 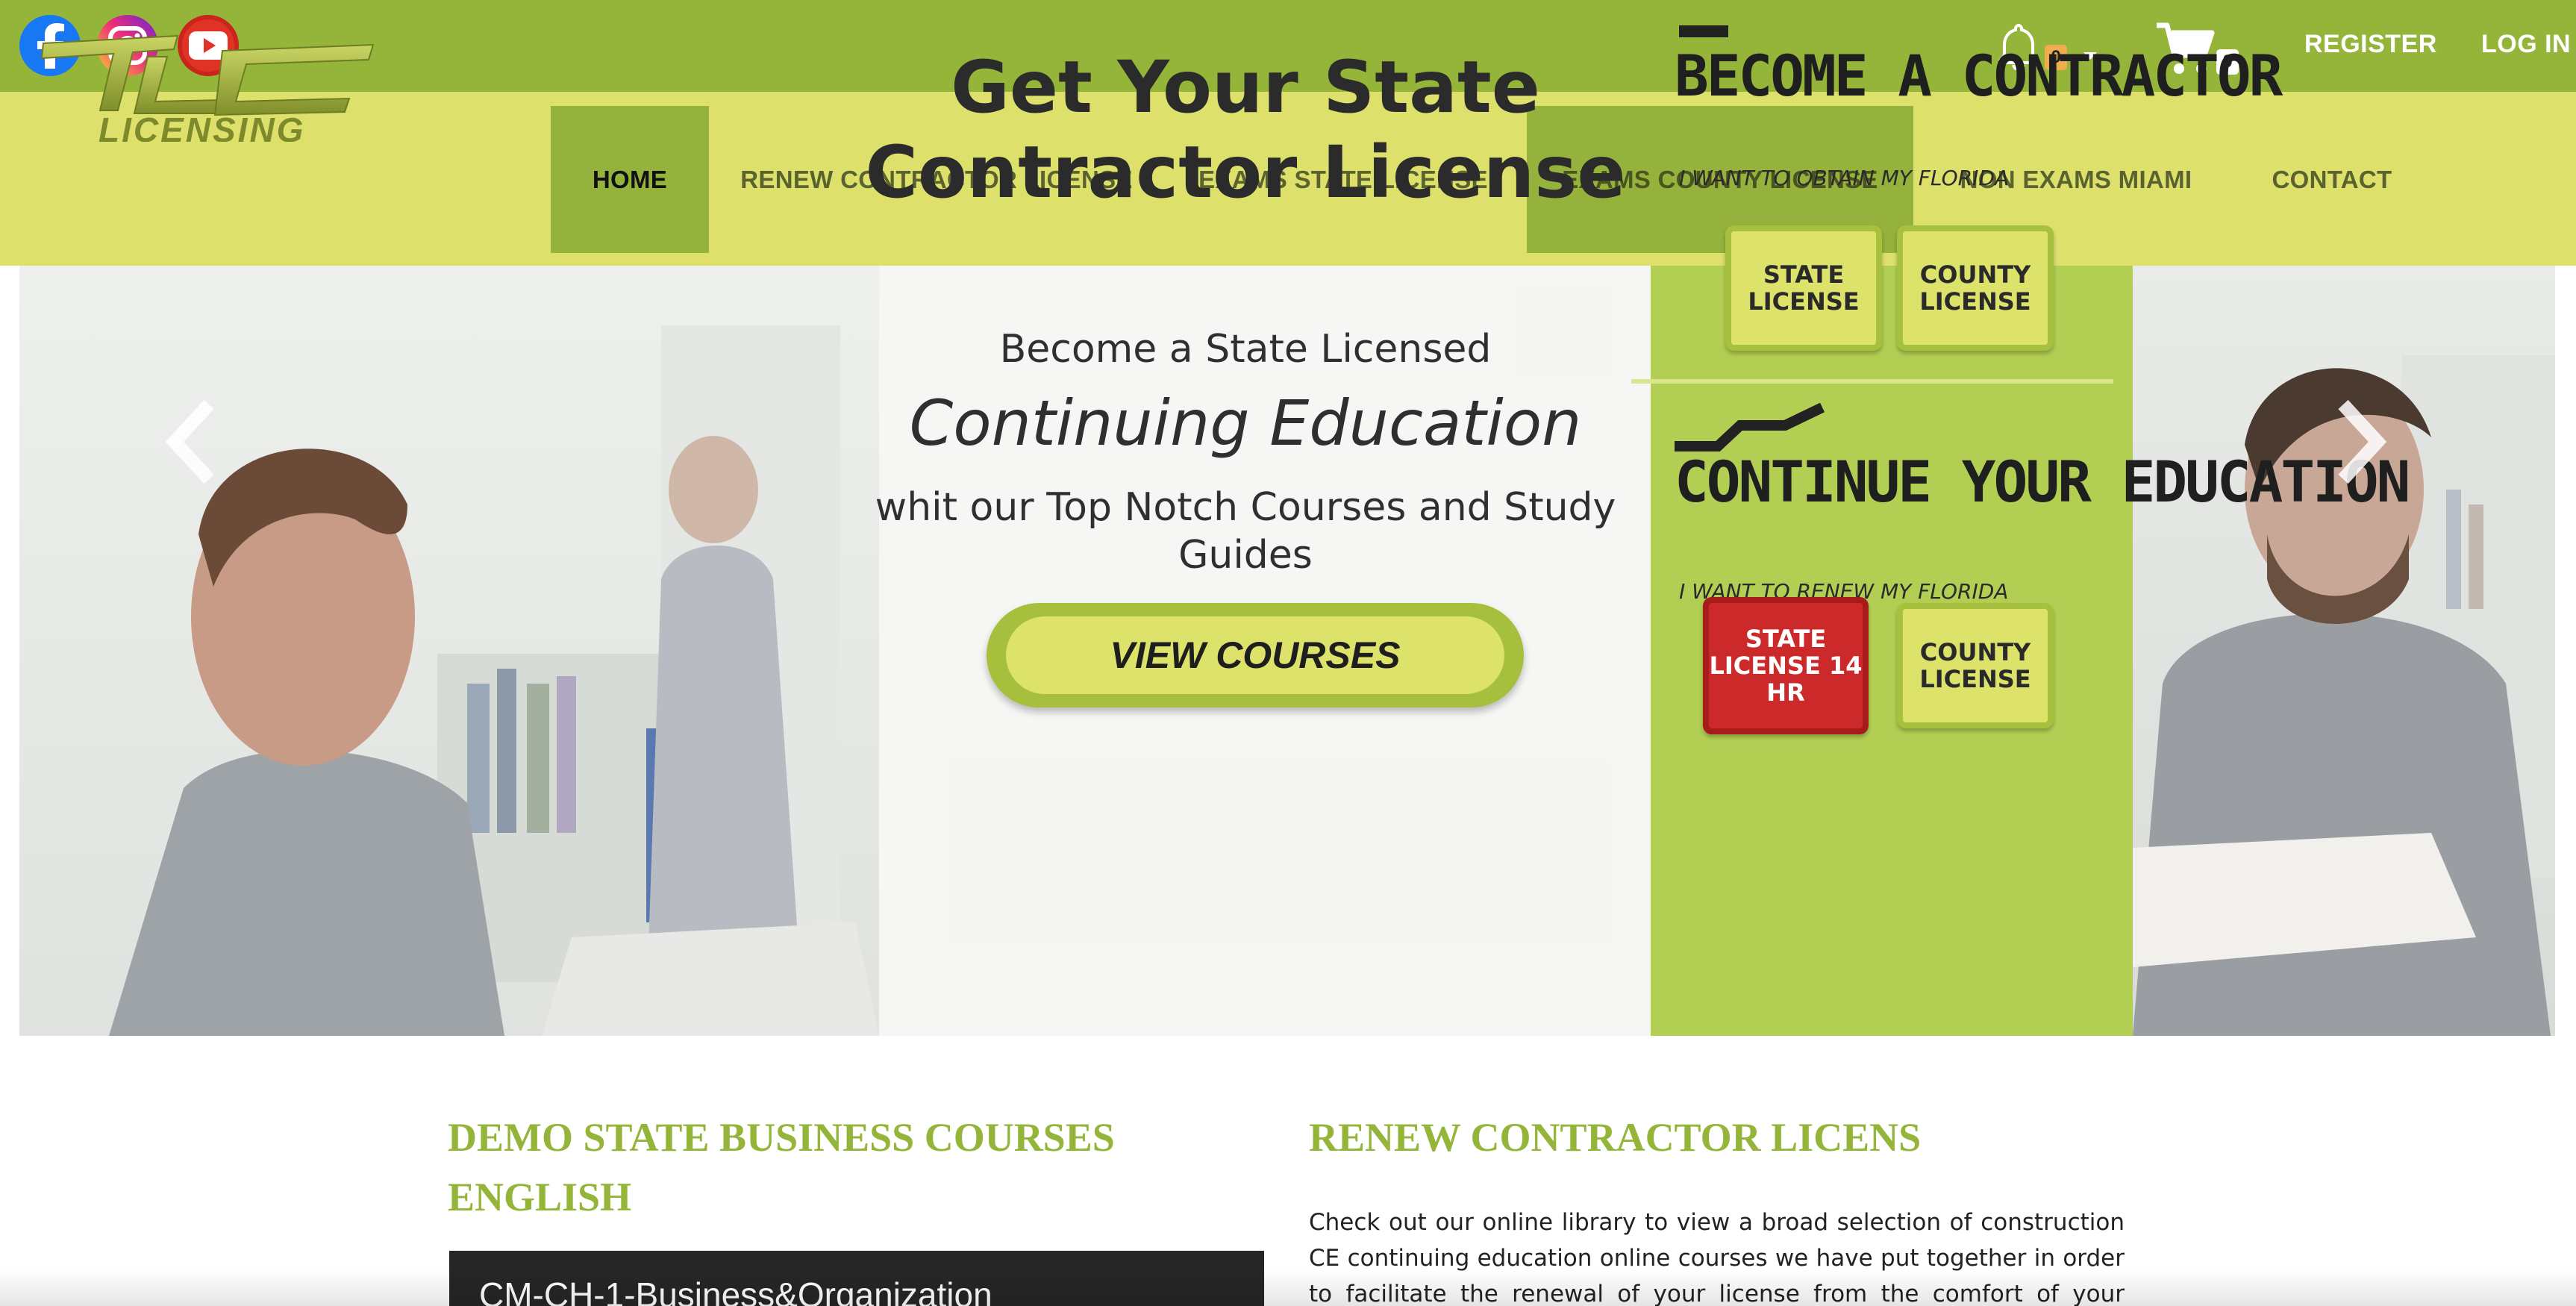 I want to click on zigzag-arrow-icon, so click(x=1750, y=427).